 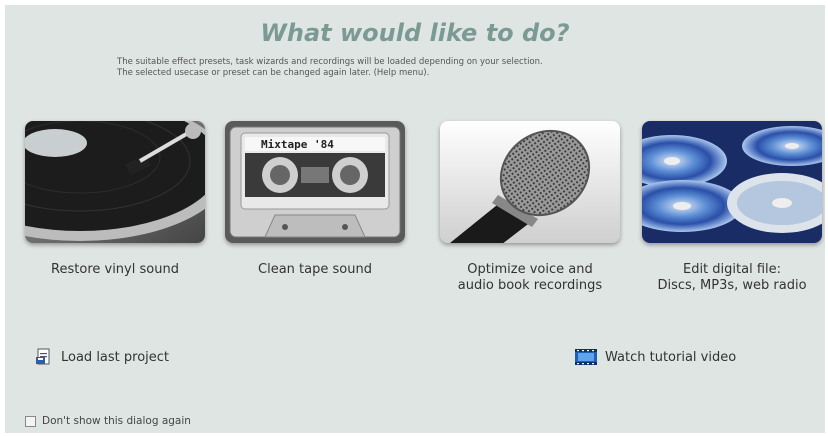 What do you see at coordinates (115, 269) in the screenshot?
I see `option-restore-vinyl-label: Restore vinyl sound` at bounding box center [115, 269].